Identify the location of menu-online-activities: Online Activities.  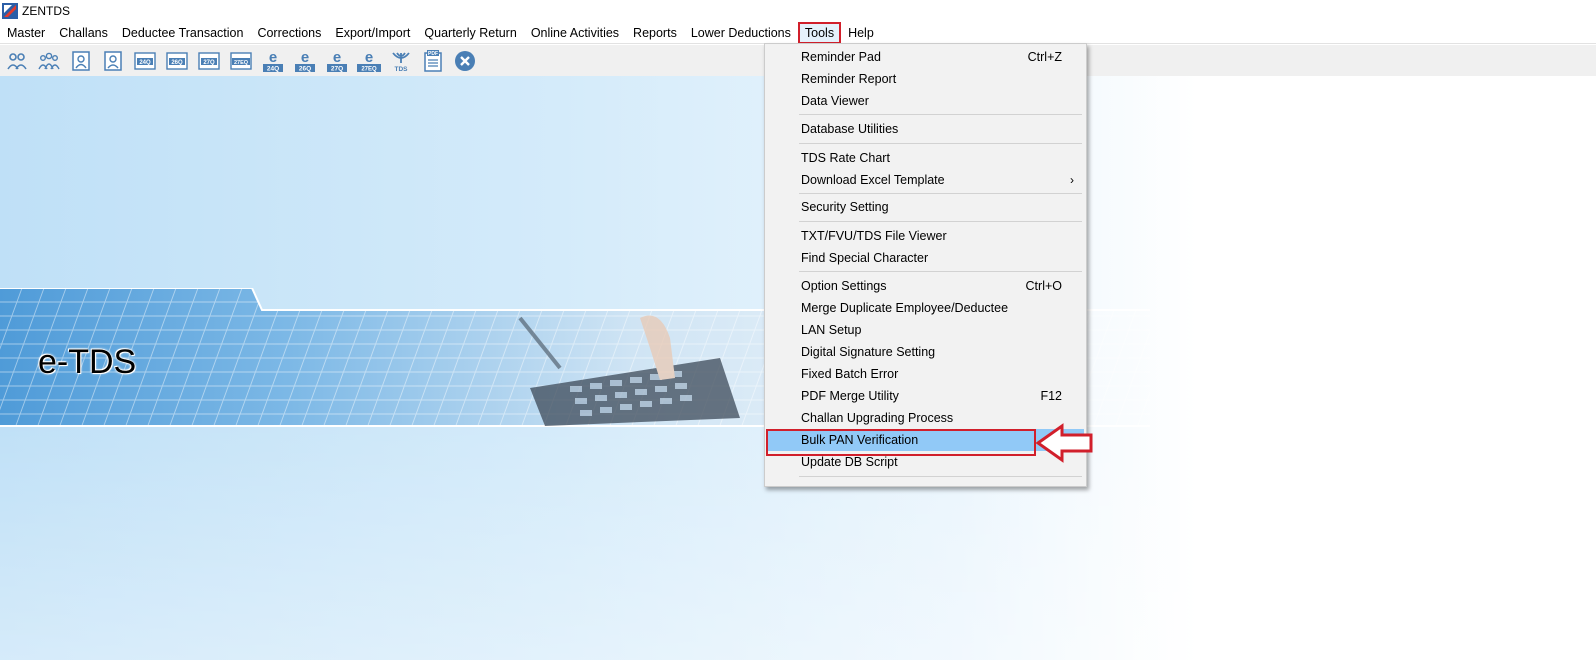
(575, 33).